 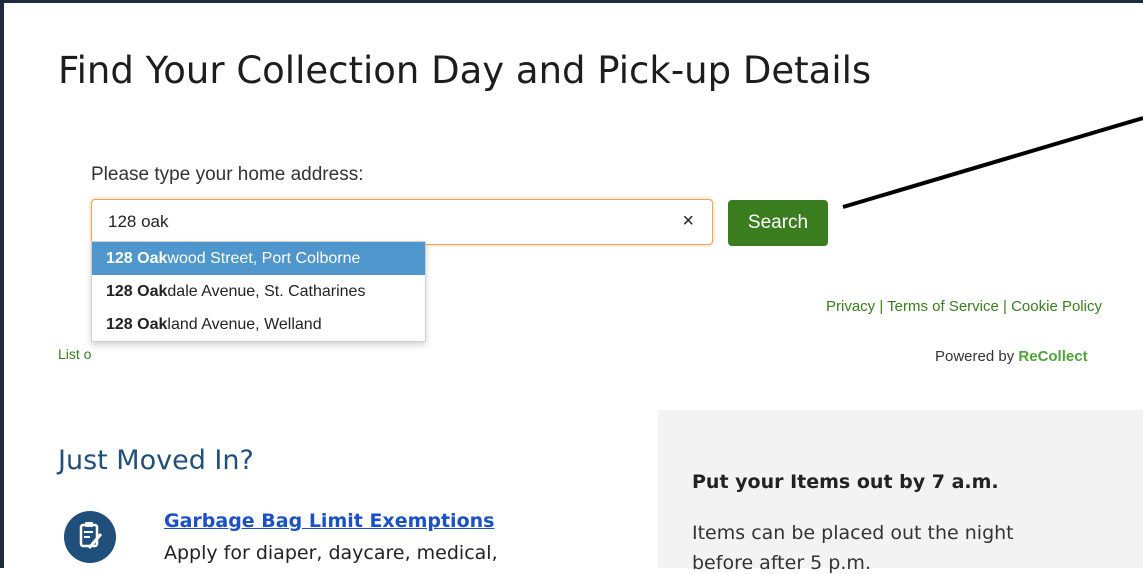 What do you see at coordinates (853, 533) in the screenshot?
I see `panel-text: Items can be placed out the night` at bounding box center [853, 533].